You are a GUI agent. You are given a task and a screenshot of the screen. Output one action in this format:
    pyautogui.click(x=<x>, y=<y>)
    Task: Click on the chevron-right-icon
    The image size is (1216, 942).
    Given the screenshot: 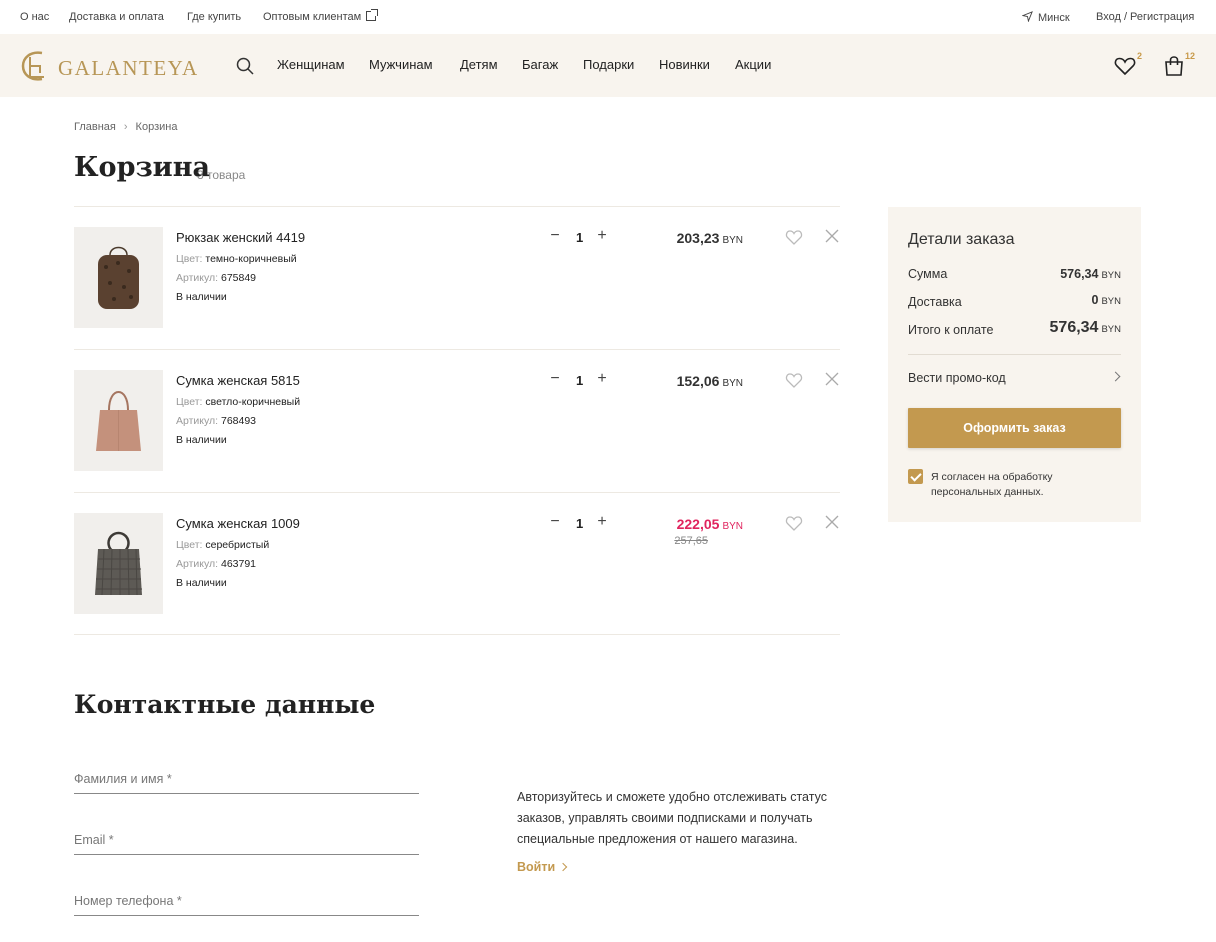 What is the action you would take?
    pyautogui.click(x=1115, y=376)
    